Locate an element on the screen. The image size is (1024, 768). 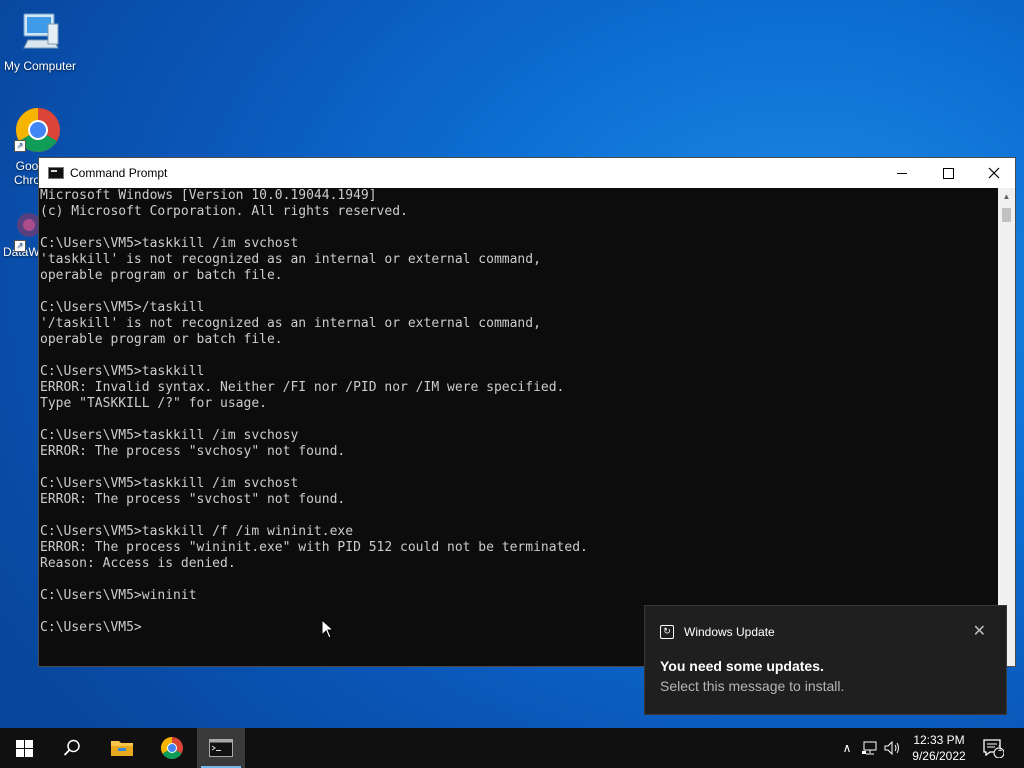
search-icon is located at coordinates (71, 747).